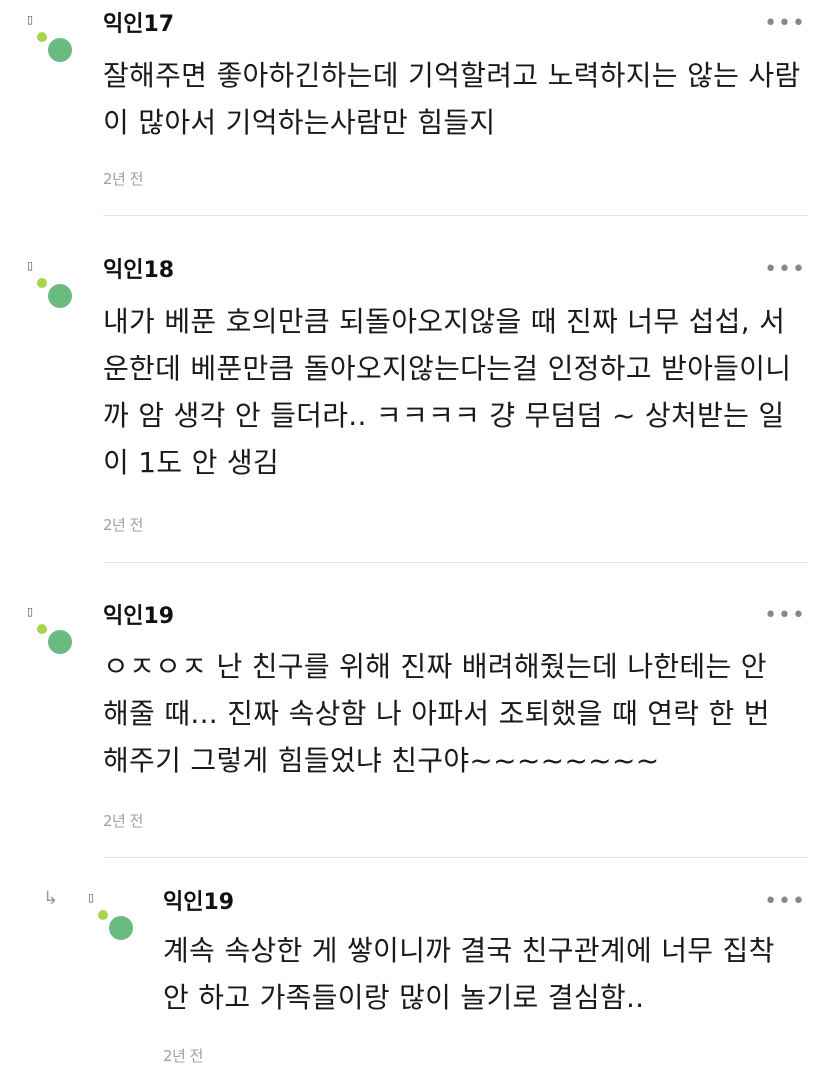  What do you see at coordinates (51, 898) in the screenshot?
I see `reply-arrow-icon: ↳` at bounding box center [51, 898].